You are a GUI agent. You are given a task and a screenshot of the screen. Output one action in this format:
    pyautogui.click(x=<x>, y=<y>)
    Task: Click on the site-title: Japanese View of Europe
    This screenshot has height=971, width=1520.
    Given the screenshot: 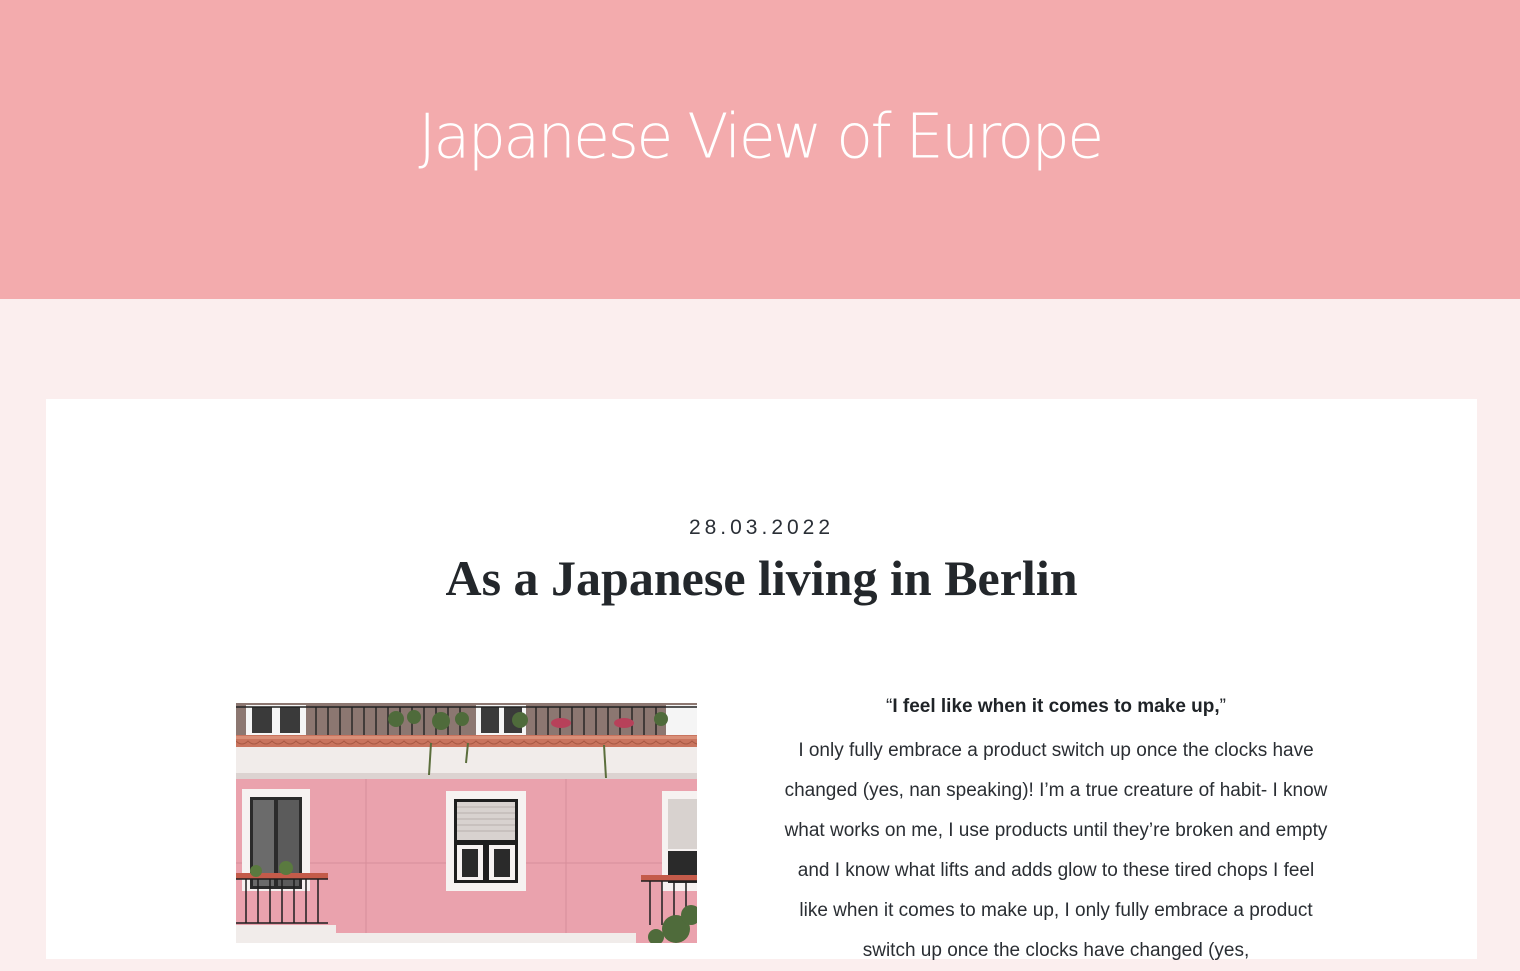 What is the action you would take?
    pyautogui.click(x=760, y=136)
    